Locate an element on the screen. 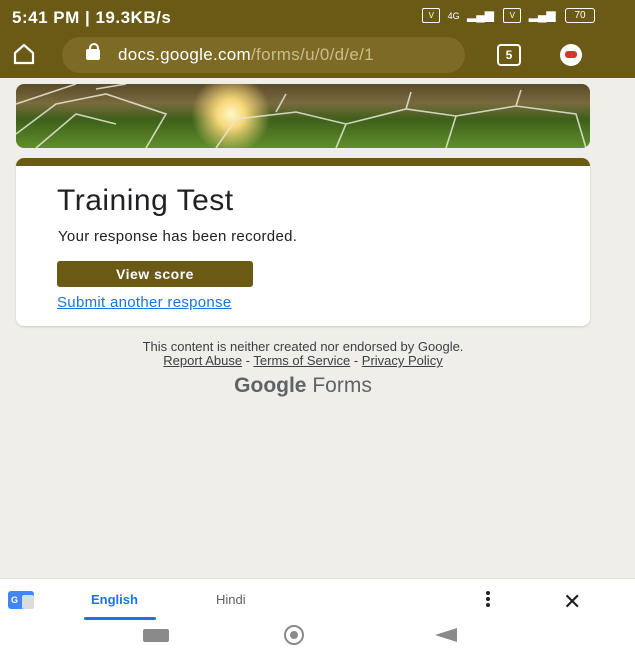 Image resolution: width=635 pixels, height=650 pixels. lock-icon is located at coordinates (93, 51).